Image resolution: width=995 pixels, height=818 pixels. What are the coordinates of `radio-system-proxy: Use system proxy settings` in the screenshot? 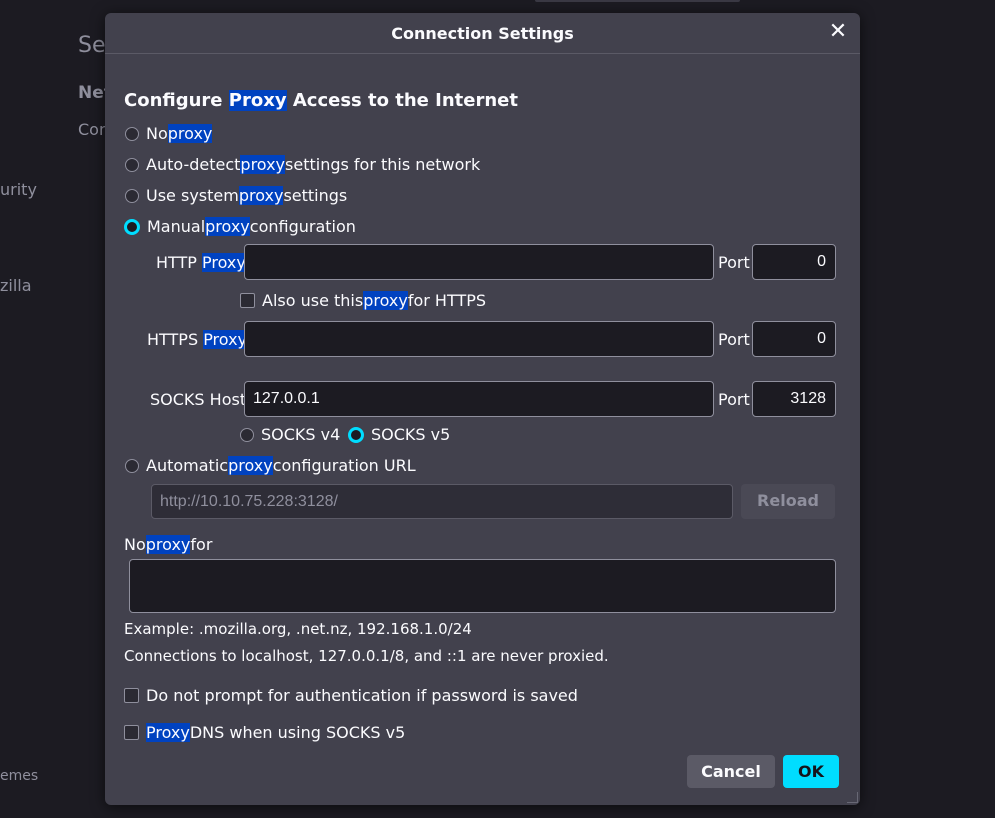 It's located at (236, 195).